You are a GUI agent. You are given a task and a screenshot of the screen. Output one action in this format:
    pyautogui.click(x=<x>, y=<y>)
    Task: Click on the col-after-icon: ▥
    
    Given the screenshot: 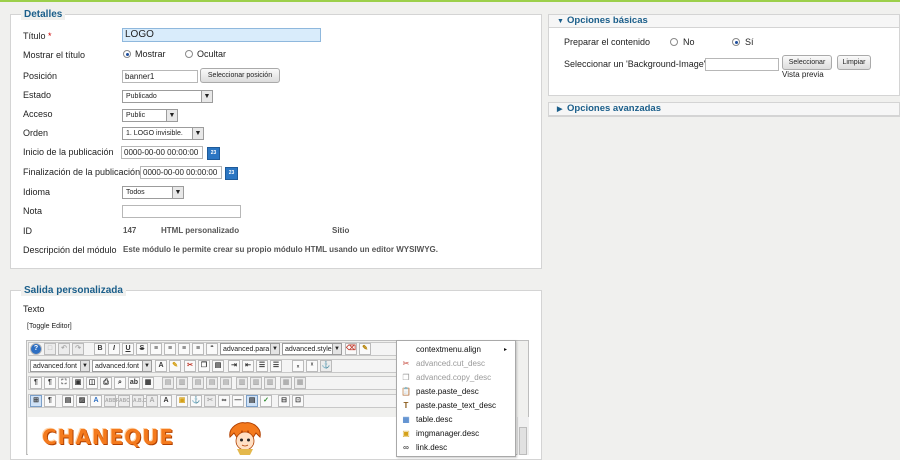 What is the action you would take?
    pyautogui.click(x=256, y=383)
    